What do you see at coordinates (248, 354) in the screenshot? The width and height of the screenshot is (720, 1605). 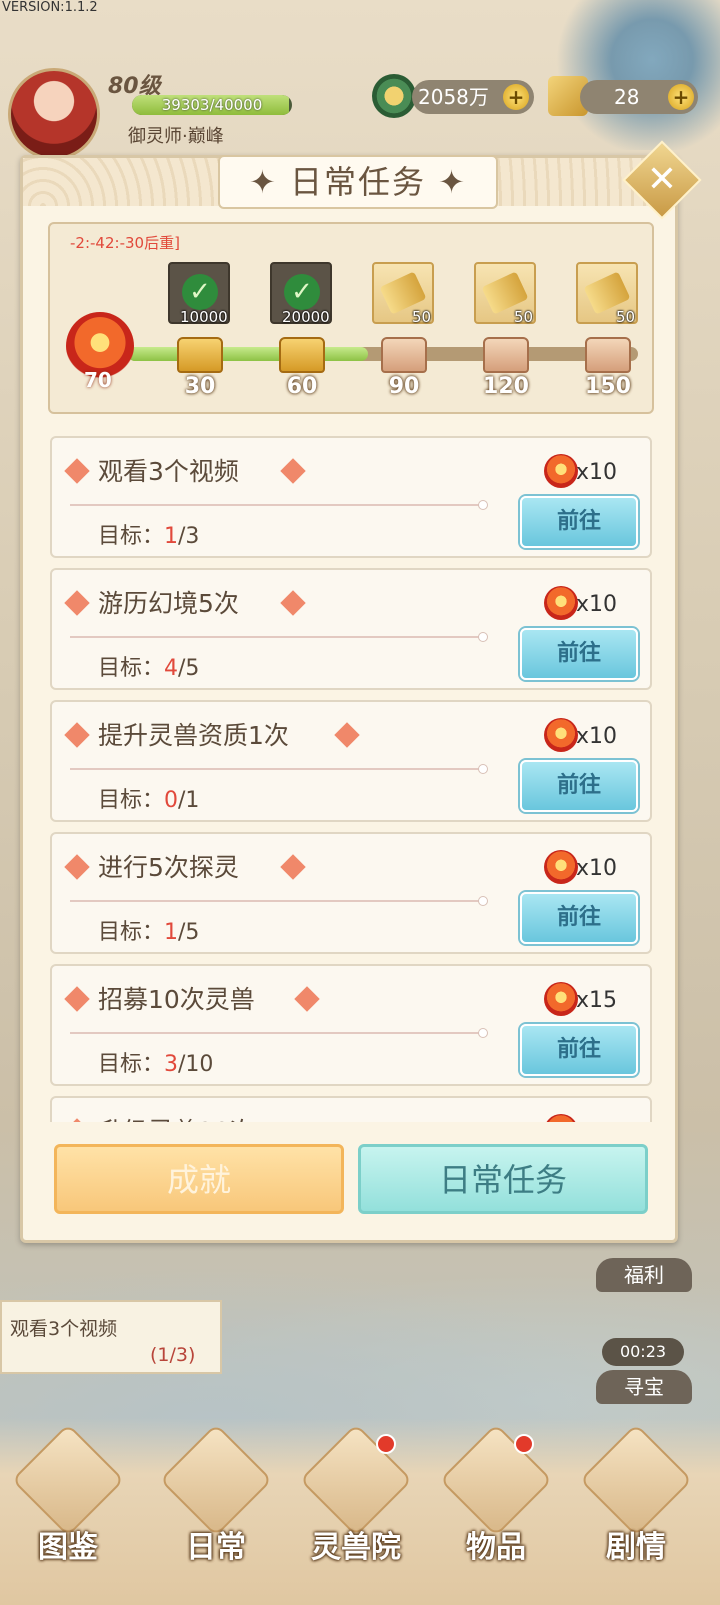 I see `activity-track-fill` at bounding box center [248, 354].